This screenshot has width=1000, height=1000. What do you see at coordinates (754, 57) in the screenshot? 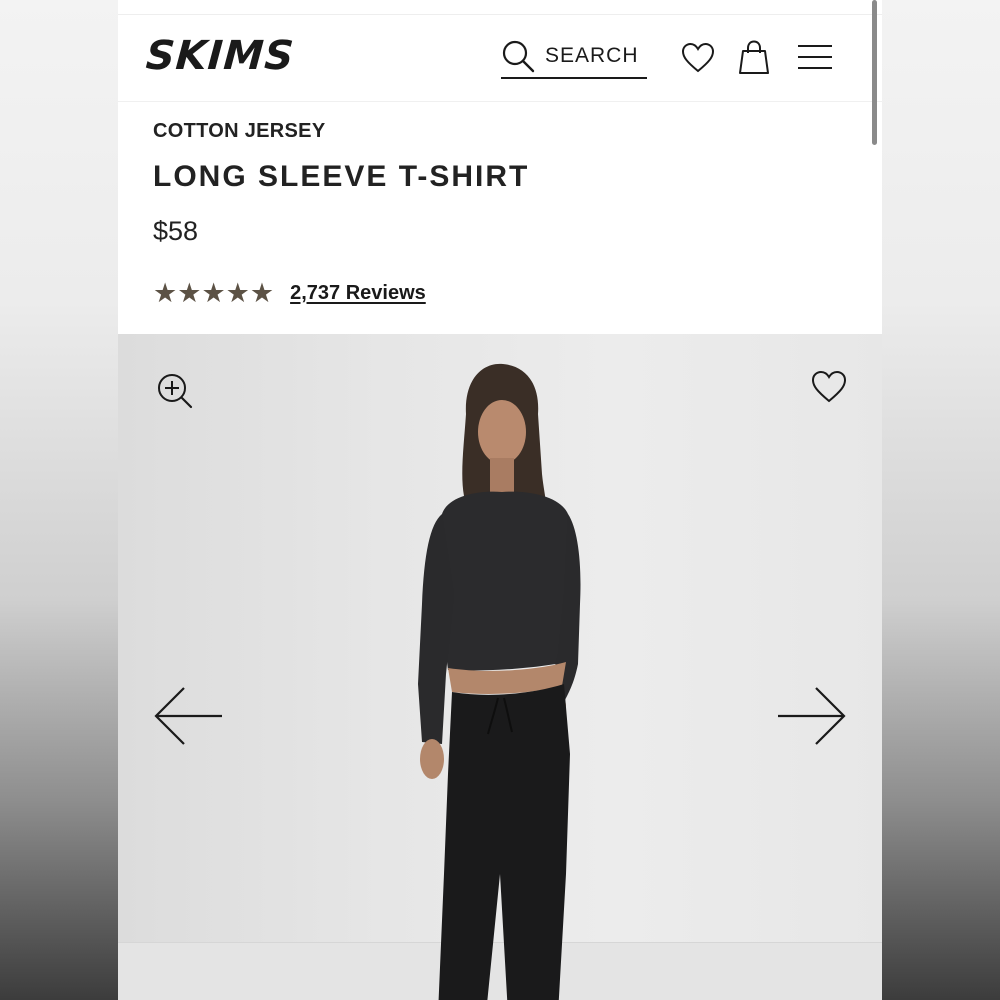
I see `shopping-bag-icon` at bounding box center [754, 57].